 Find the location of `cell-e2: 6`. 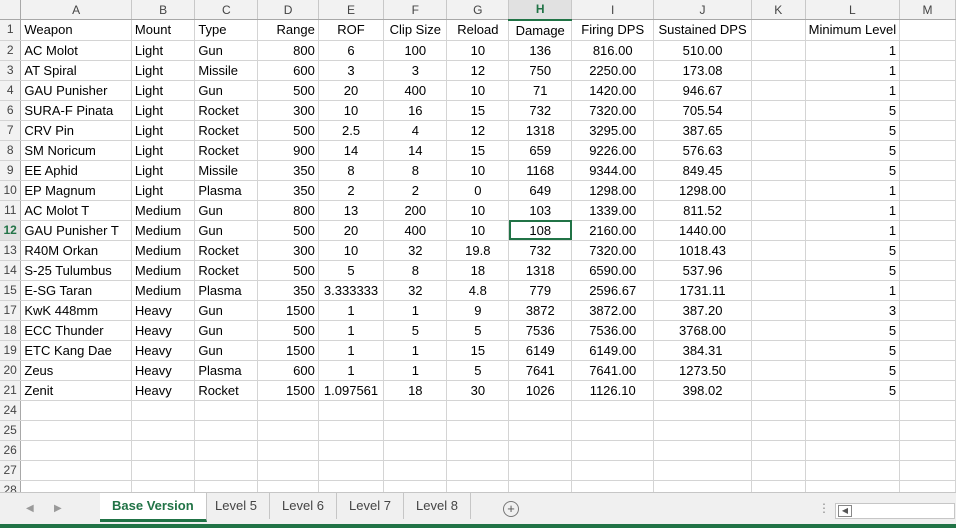

cell-e2: 6 is located at coordinates (351, 50).